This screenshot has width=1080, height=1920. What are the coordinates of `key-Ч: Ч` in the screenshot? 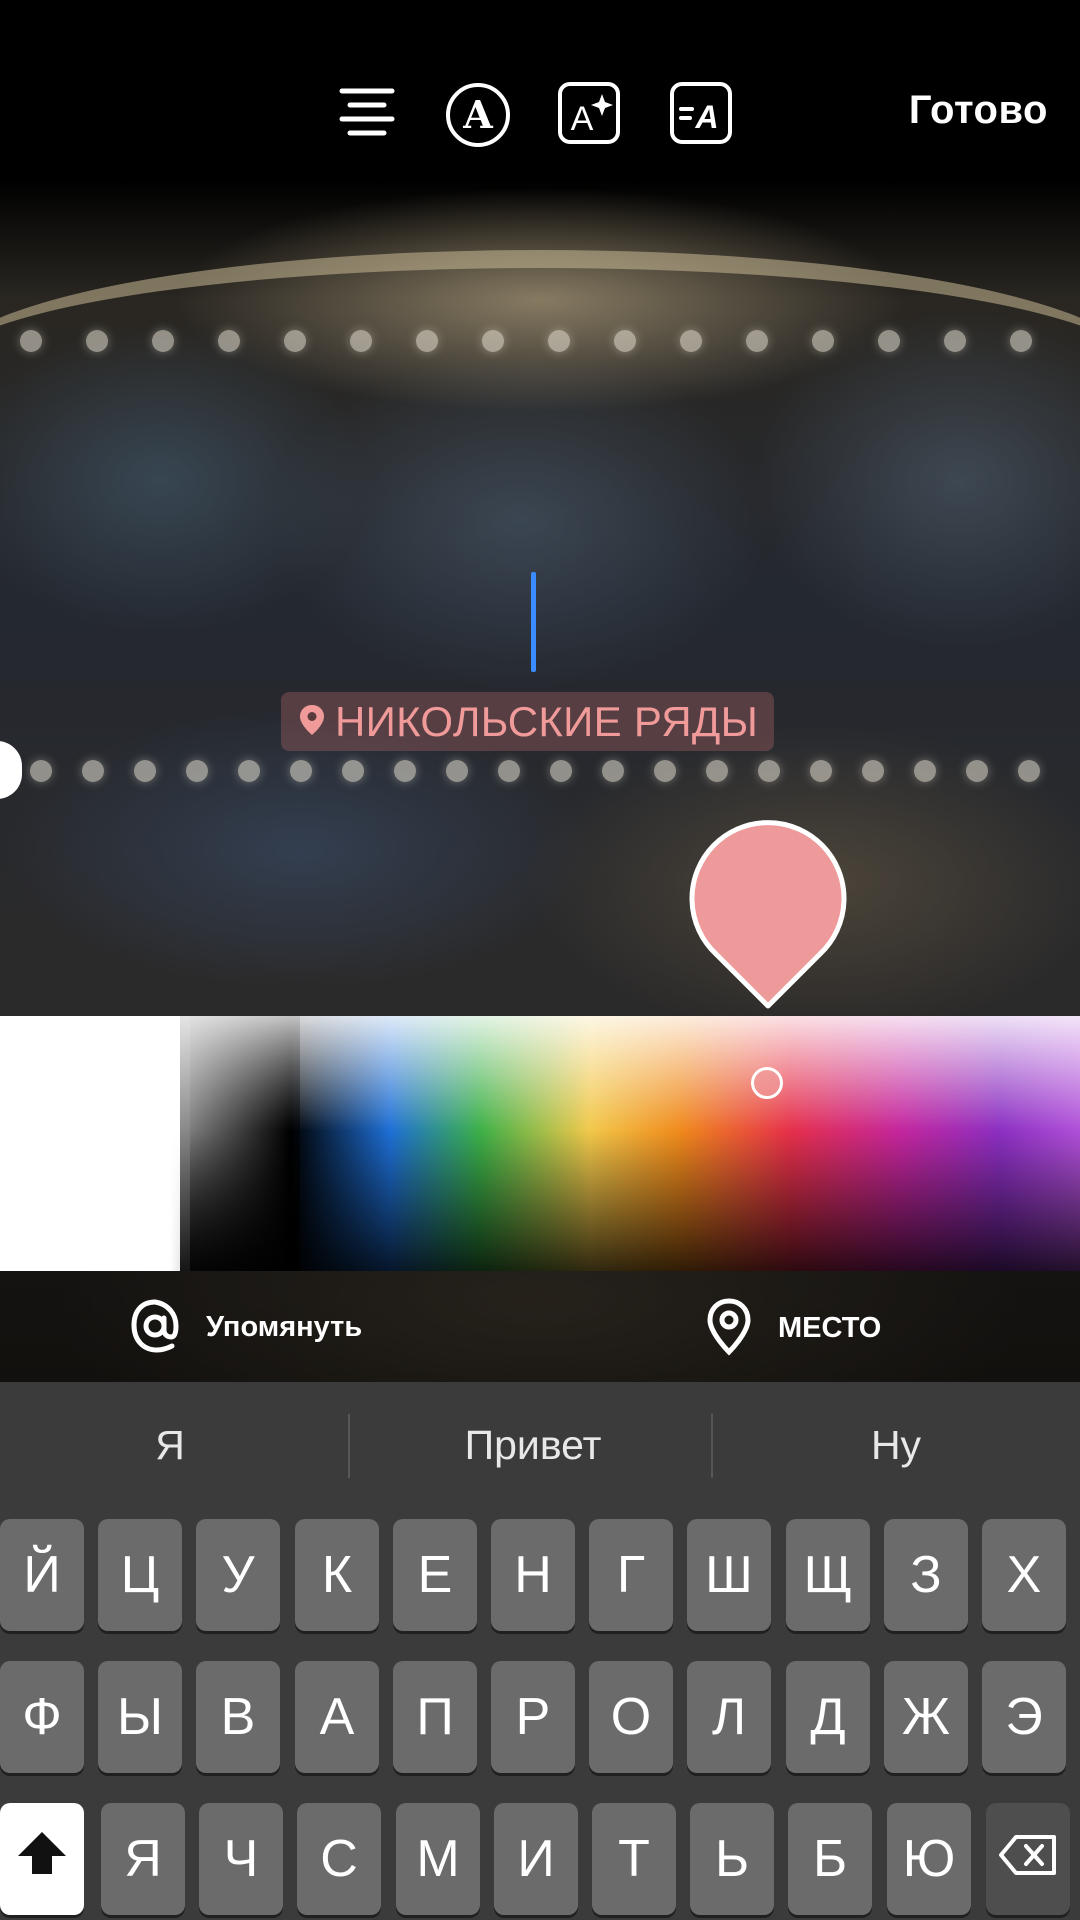 It's located at (241, 1859).